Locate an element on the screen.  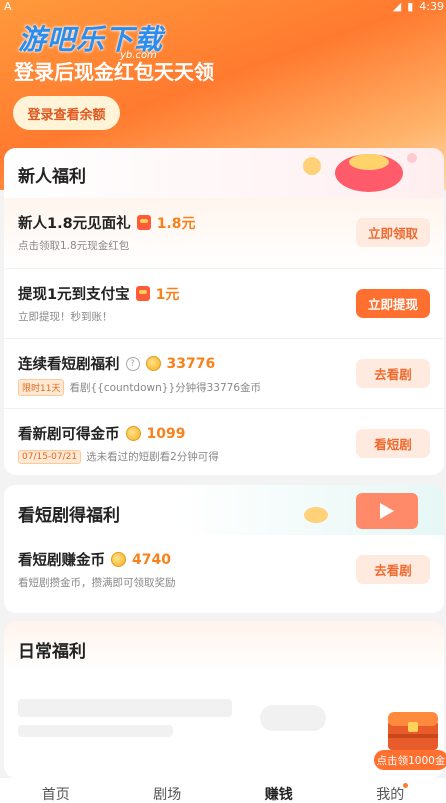
battery-icon: ▮ is located at coordinates (410, 6).